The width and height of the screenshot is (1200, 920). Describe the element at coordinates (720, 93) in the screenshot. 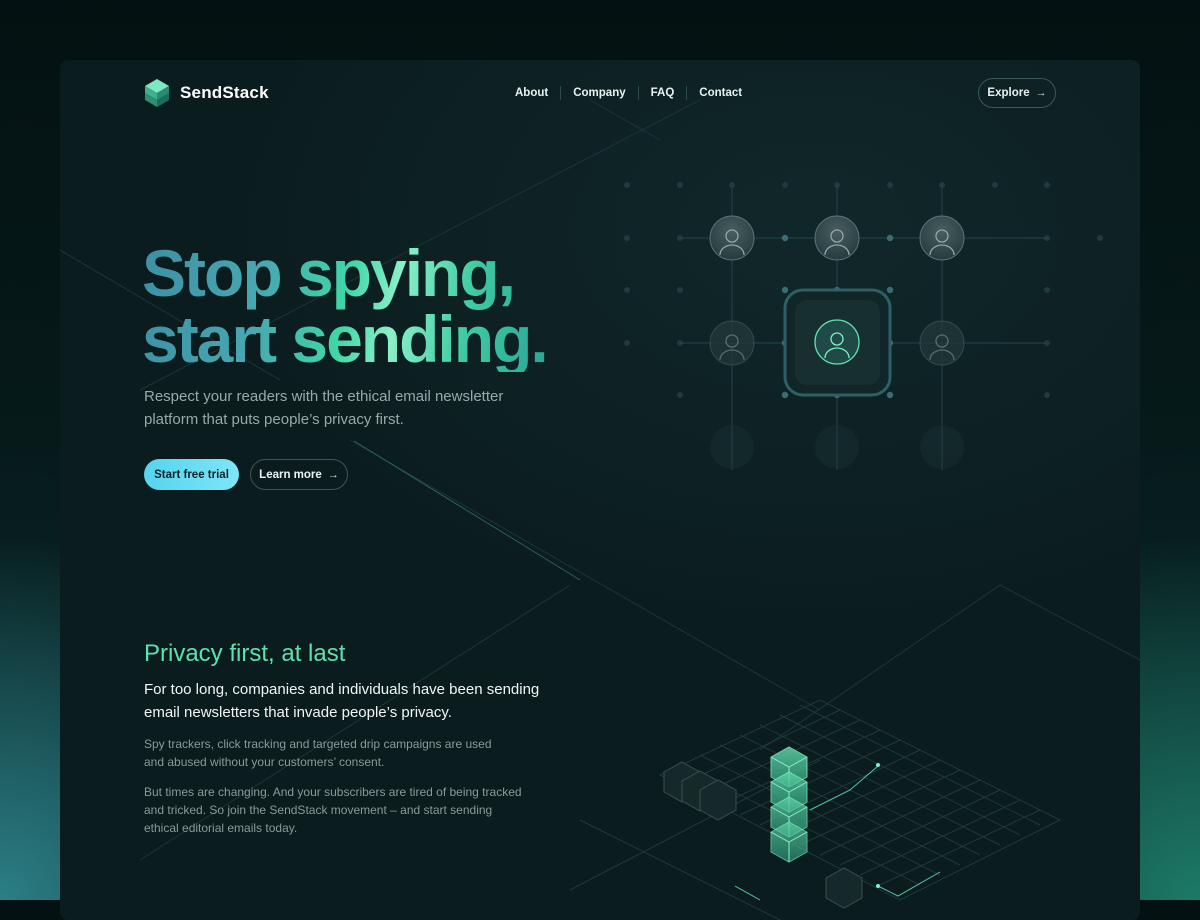

I see `nav-item-contact: Contact` at that location.